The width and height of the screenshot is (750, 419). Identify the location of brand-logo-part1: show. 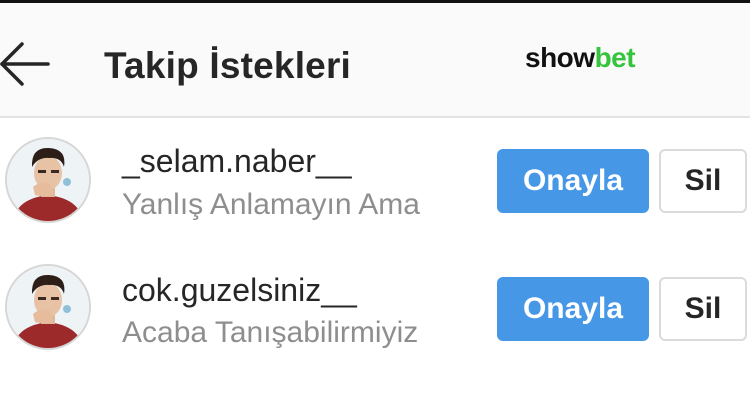
(560, 57).